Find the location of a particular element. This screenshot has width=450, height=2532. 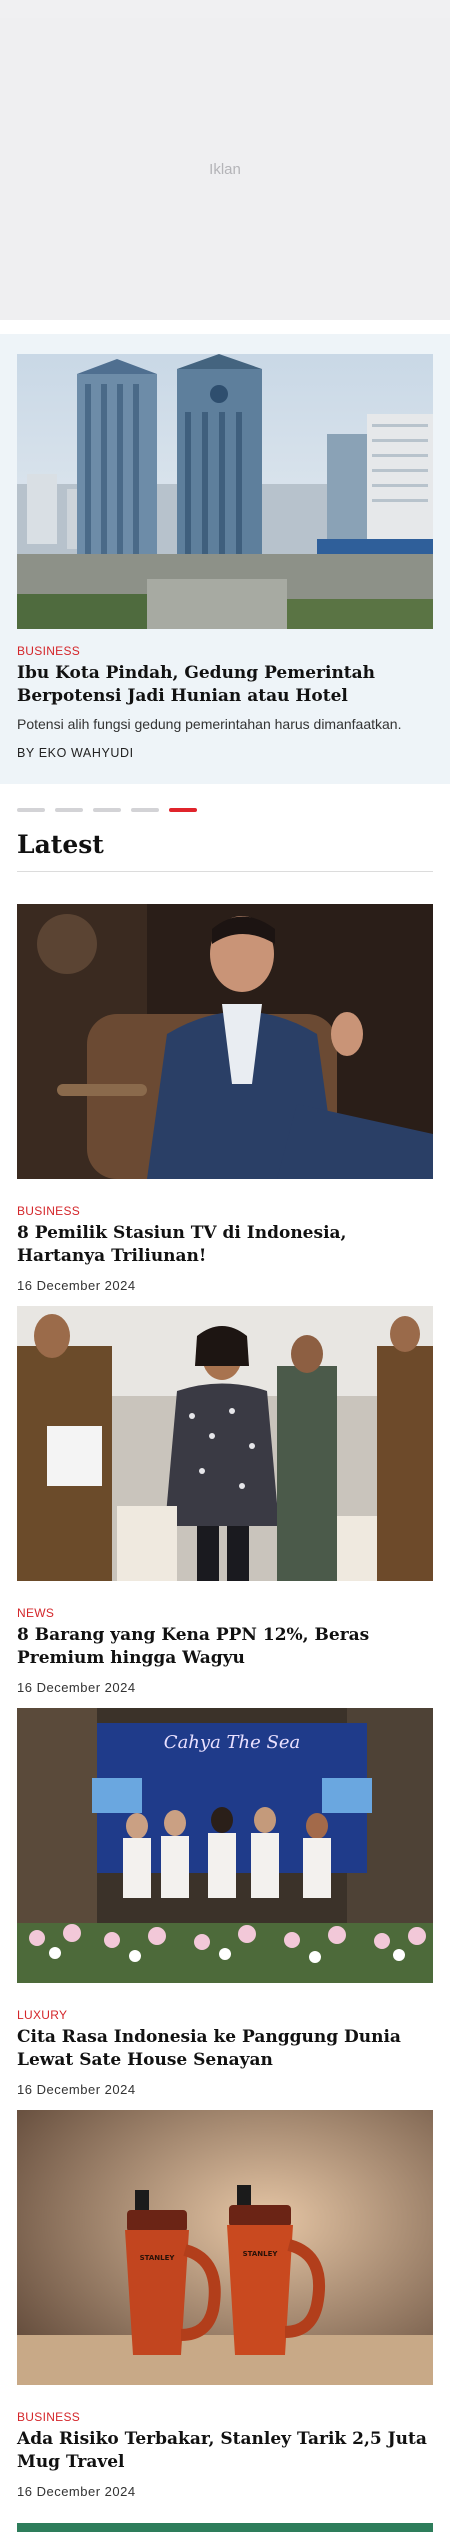

latest-section-title: Latest is located at coordinates (60, 844).